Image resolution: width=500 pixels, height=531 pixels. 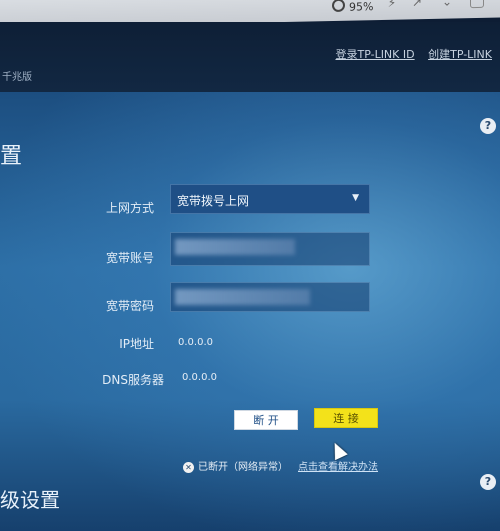 I want to click on password-label: 宽带密码, so click(x=129, y=306).